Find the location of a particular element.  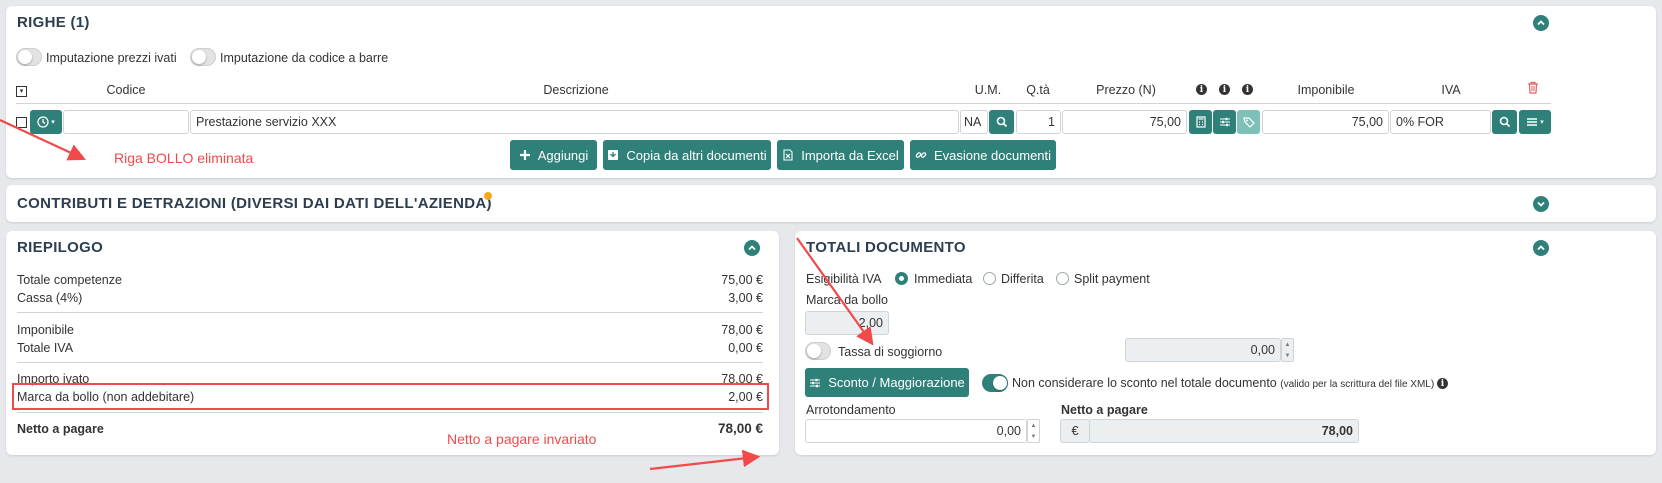

righe-title: RIGHE (1) is located at coordinates (53, 22).